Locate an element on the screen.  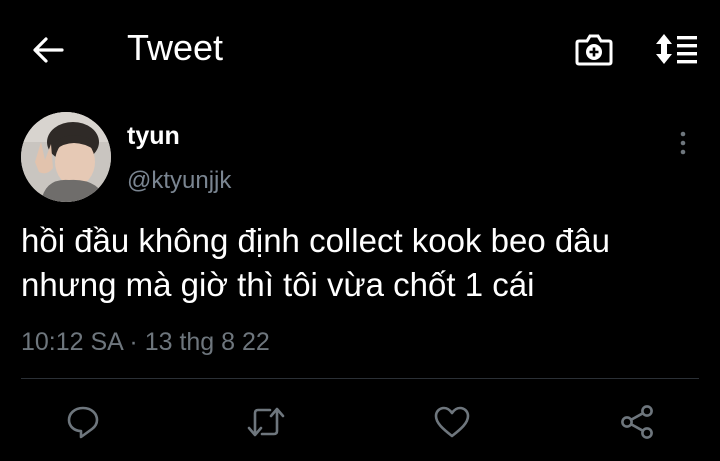
reply-icon is located at coordinates (83, 422).